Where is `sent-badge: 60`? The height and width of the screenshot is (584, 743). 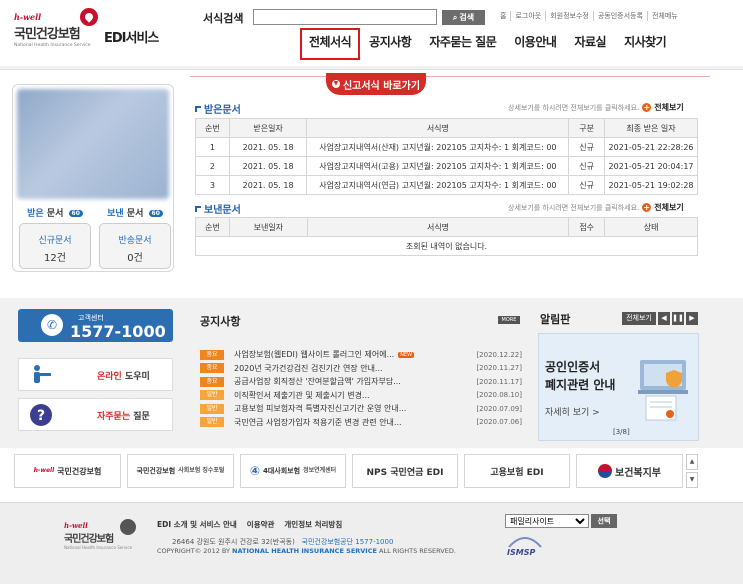 sent-badge: 60 is located at coordinates (155, 213).